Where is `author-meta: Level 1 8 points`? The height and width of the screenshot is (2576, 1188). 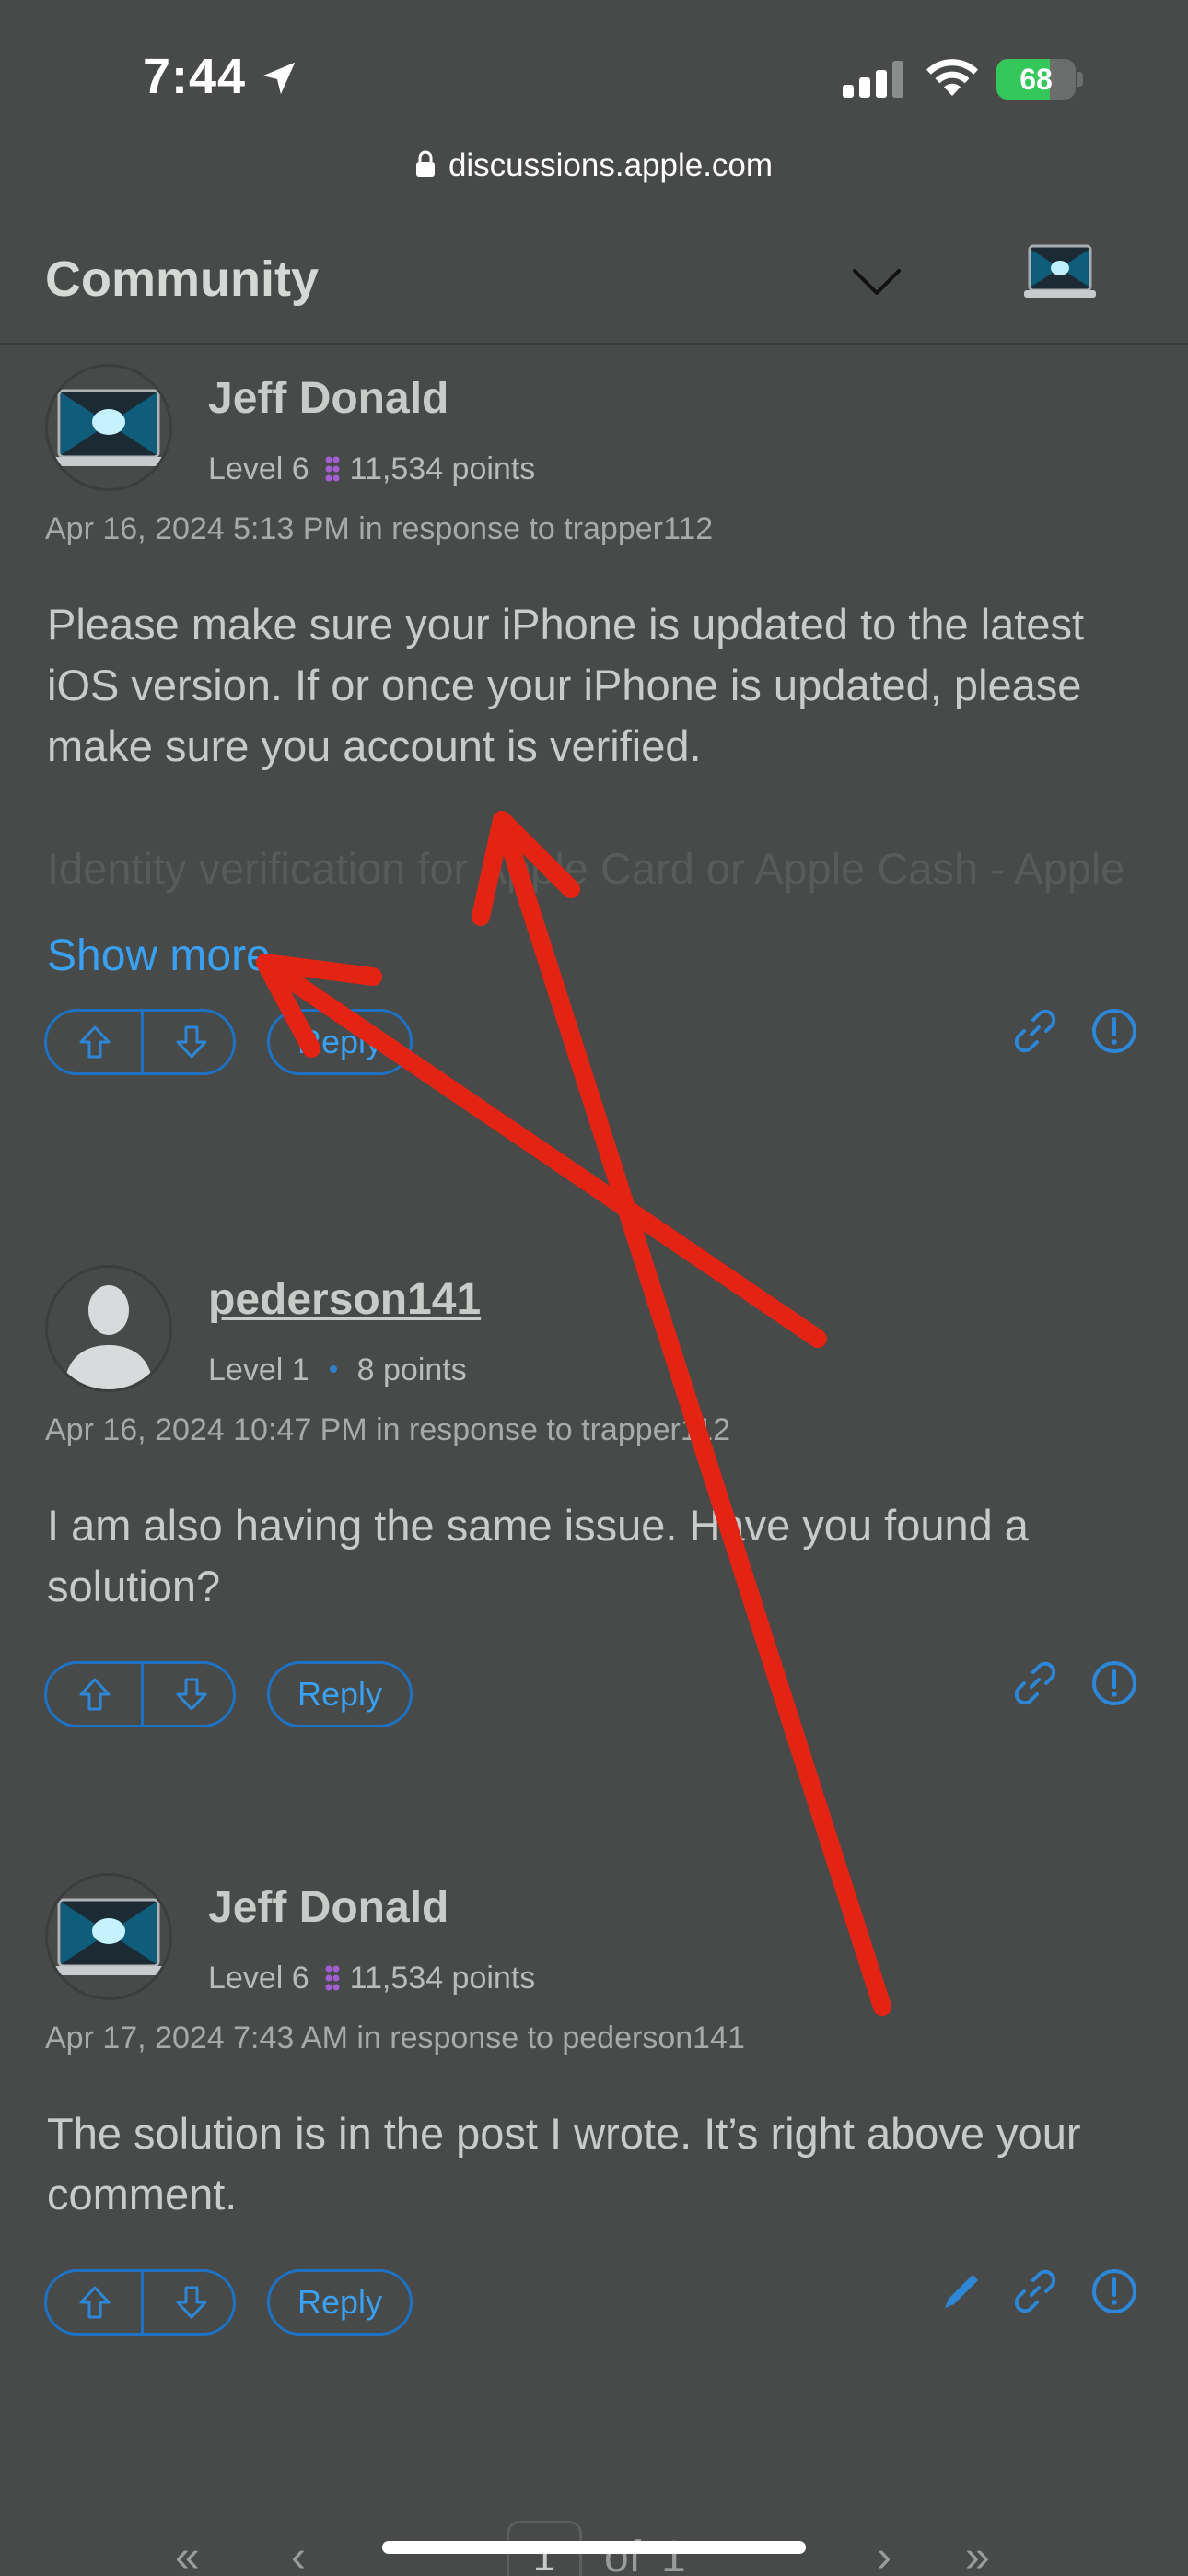 author-meta: Level 1 8 points is located at coordinates (337, 1370).